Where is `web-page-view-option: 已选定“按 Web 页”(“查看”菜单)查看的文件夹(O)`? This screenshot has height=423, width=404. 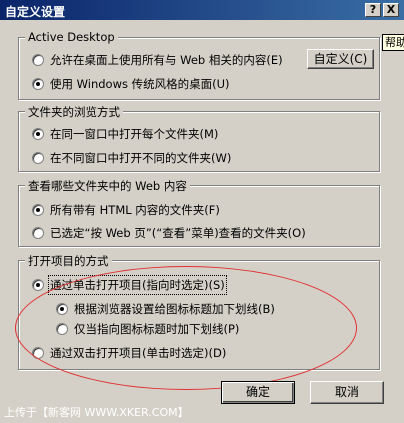 web-page-view-option: 已选定“按 Web 页”(“查看”菜单)查看的文件夹(O) is located at coordinates (169, 233).